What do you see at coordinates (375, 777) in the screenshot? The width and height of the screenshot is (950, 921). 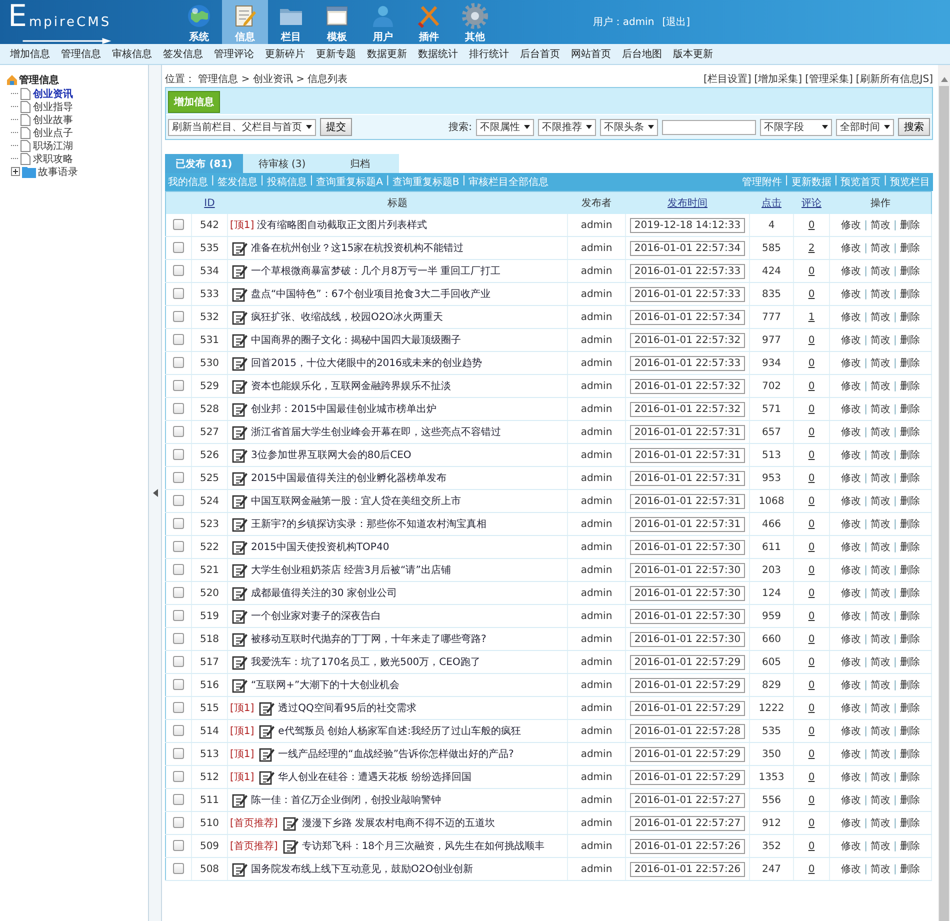 I see `title-link: 华人创业在硅谷：遭遇天花板 纷纷选择回国` at bounding box center [375, 777].